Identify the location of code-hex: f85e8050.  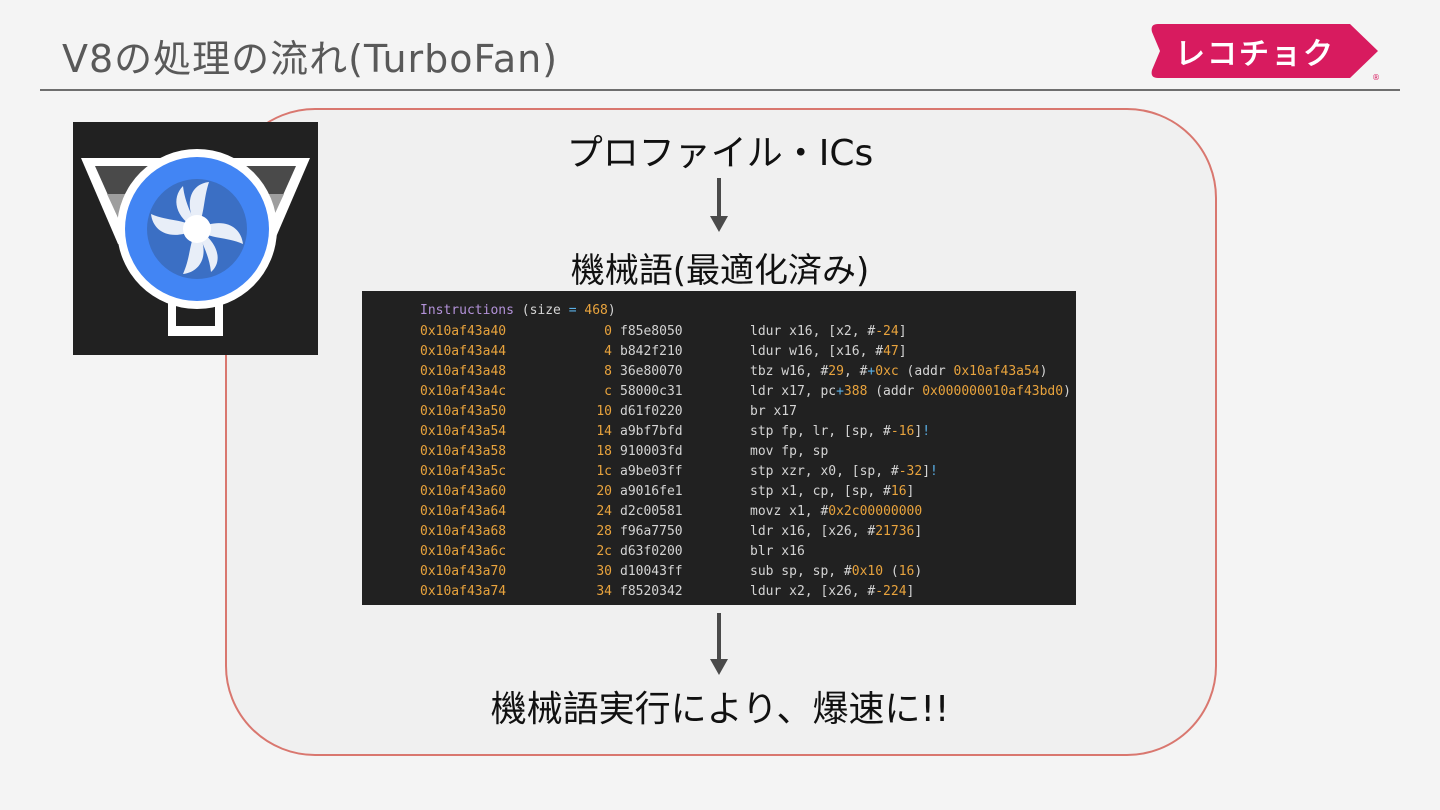
(651, 331).